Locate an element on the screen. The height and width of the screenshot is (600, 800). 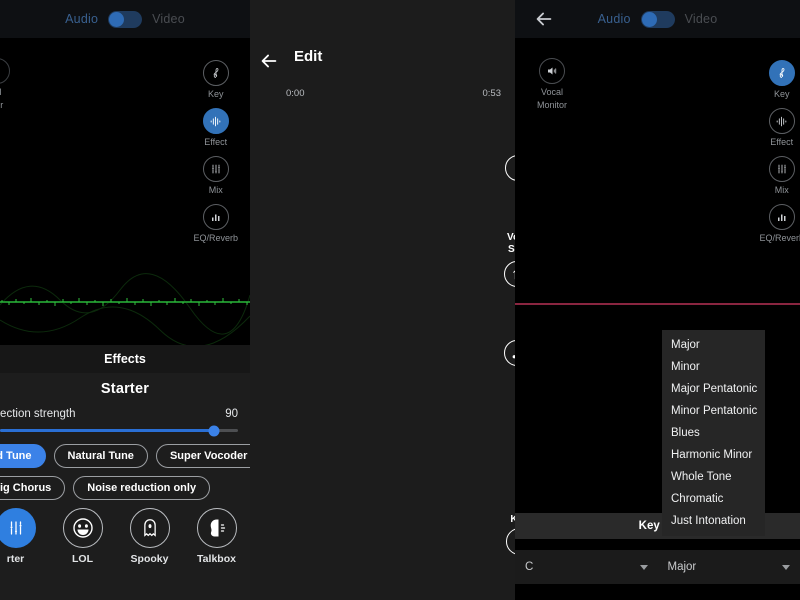
scale-select: Major is located at coordinates (729, 567).